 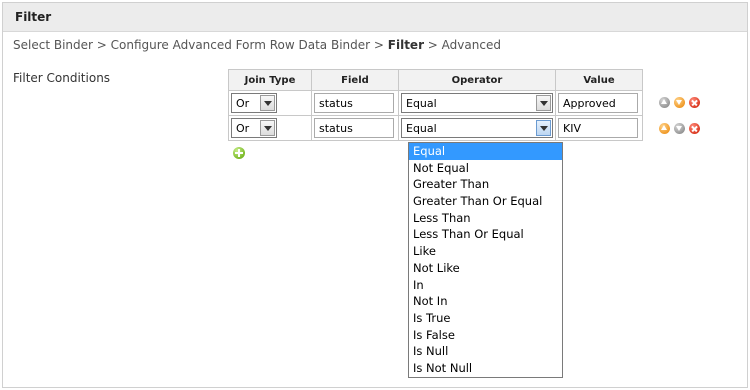 I want to click on table-row: Or status Equal KIV, so click(x=435, y=128).